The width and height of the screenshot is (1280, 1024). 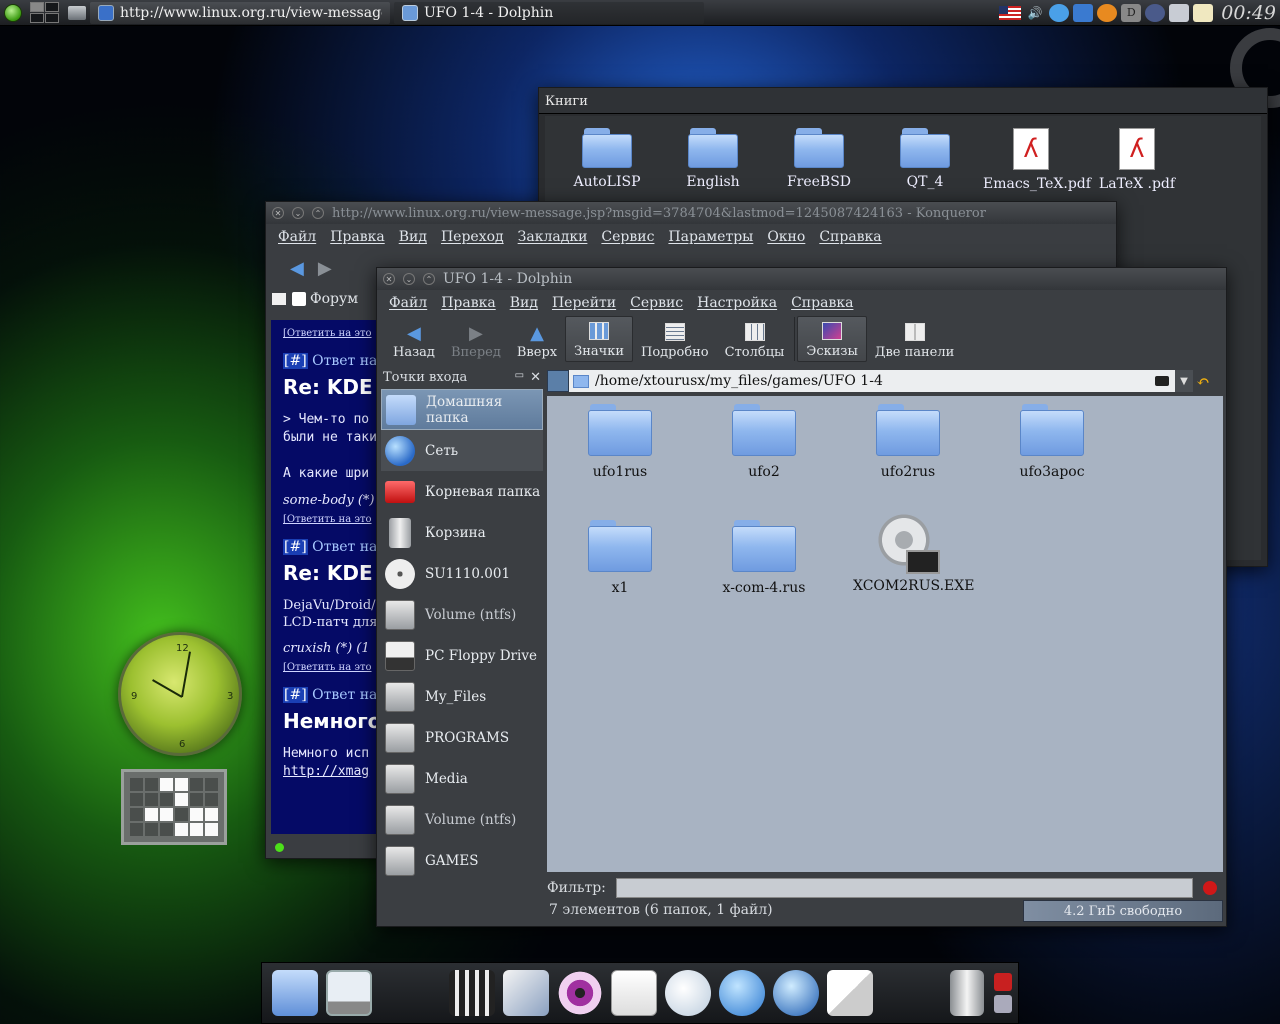 What do you see at coordinates (850, 237) in the screenshot?
I see `menu-help: Справка` at bounding box center [850, 237].